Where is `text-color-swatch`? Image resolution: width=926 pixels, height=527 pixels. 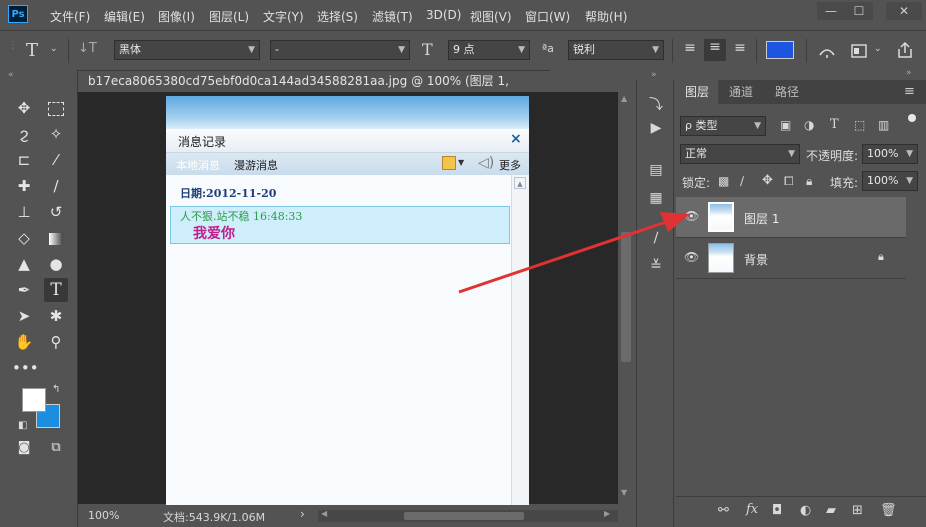 text-color-swatch is located at coordinates (780, 50).